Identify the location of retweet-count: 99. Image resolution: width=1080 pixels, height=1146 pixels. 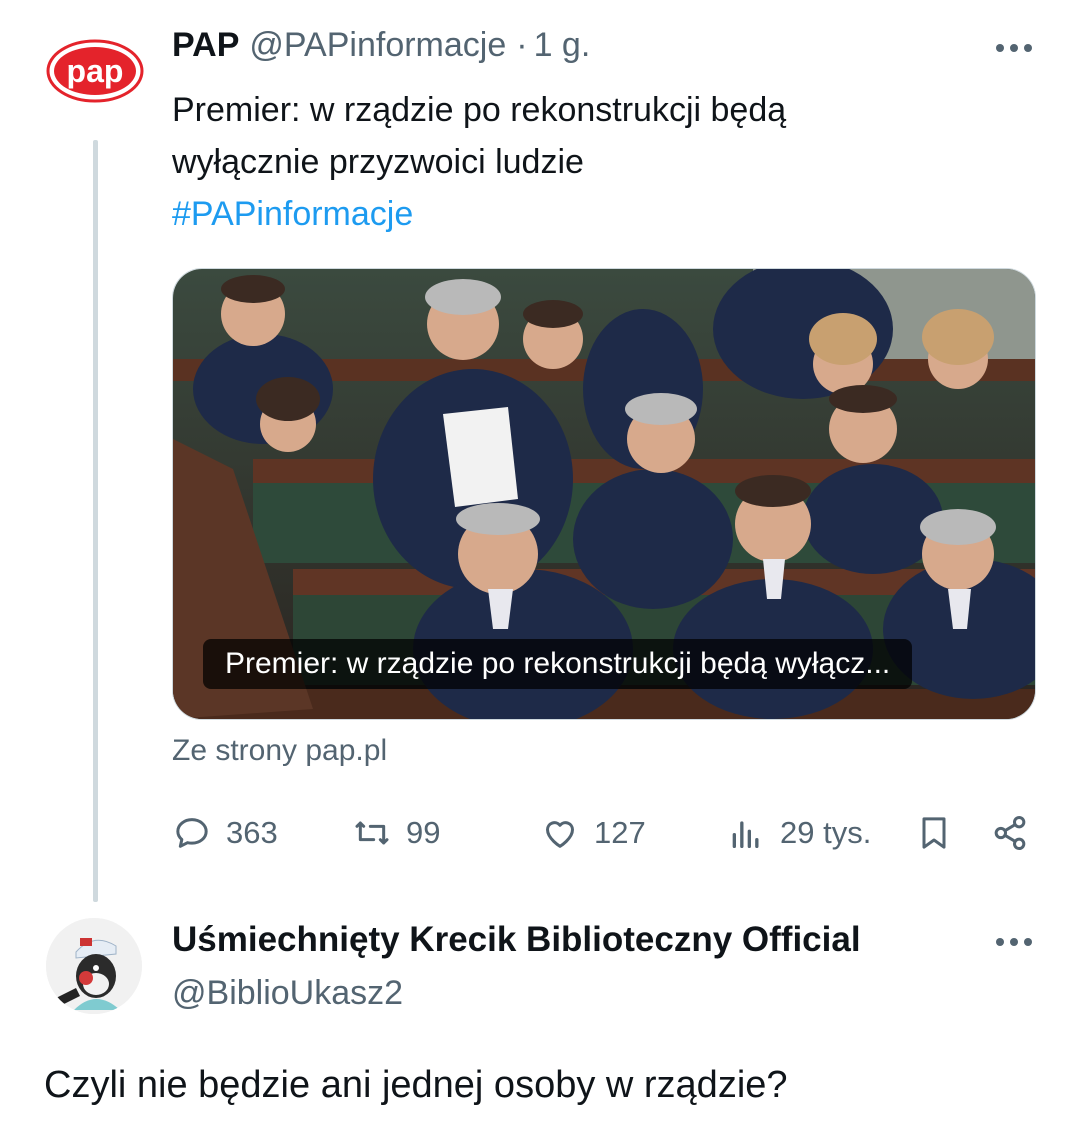
(423, 832).